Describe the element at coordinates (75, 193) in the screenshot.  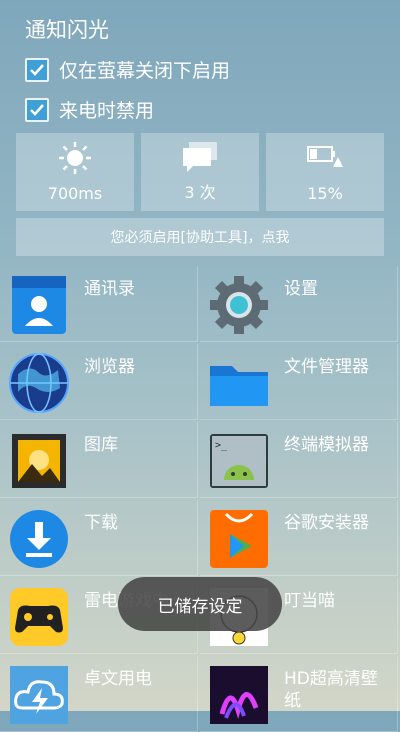
I see `duration-value: 700ms` at that location.